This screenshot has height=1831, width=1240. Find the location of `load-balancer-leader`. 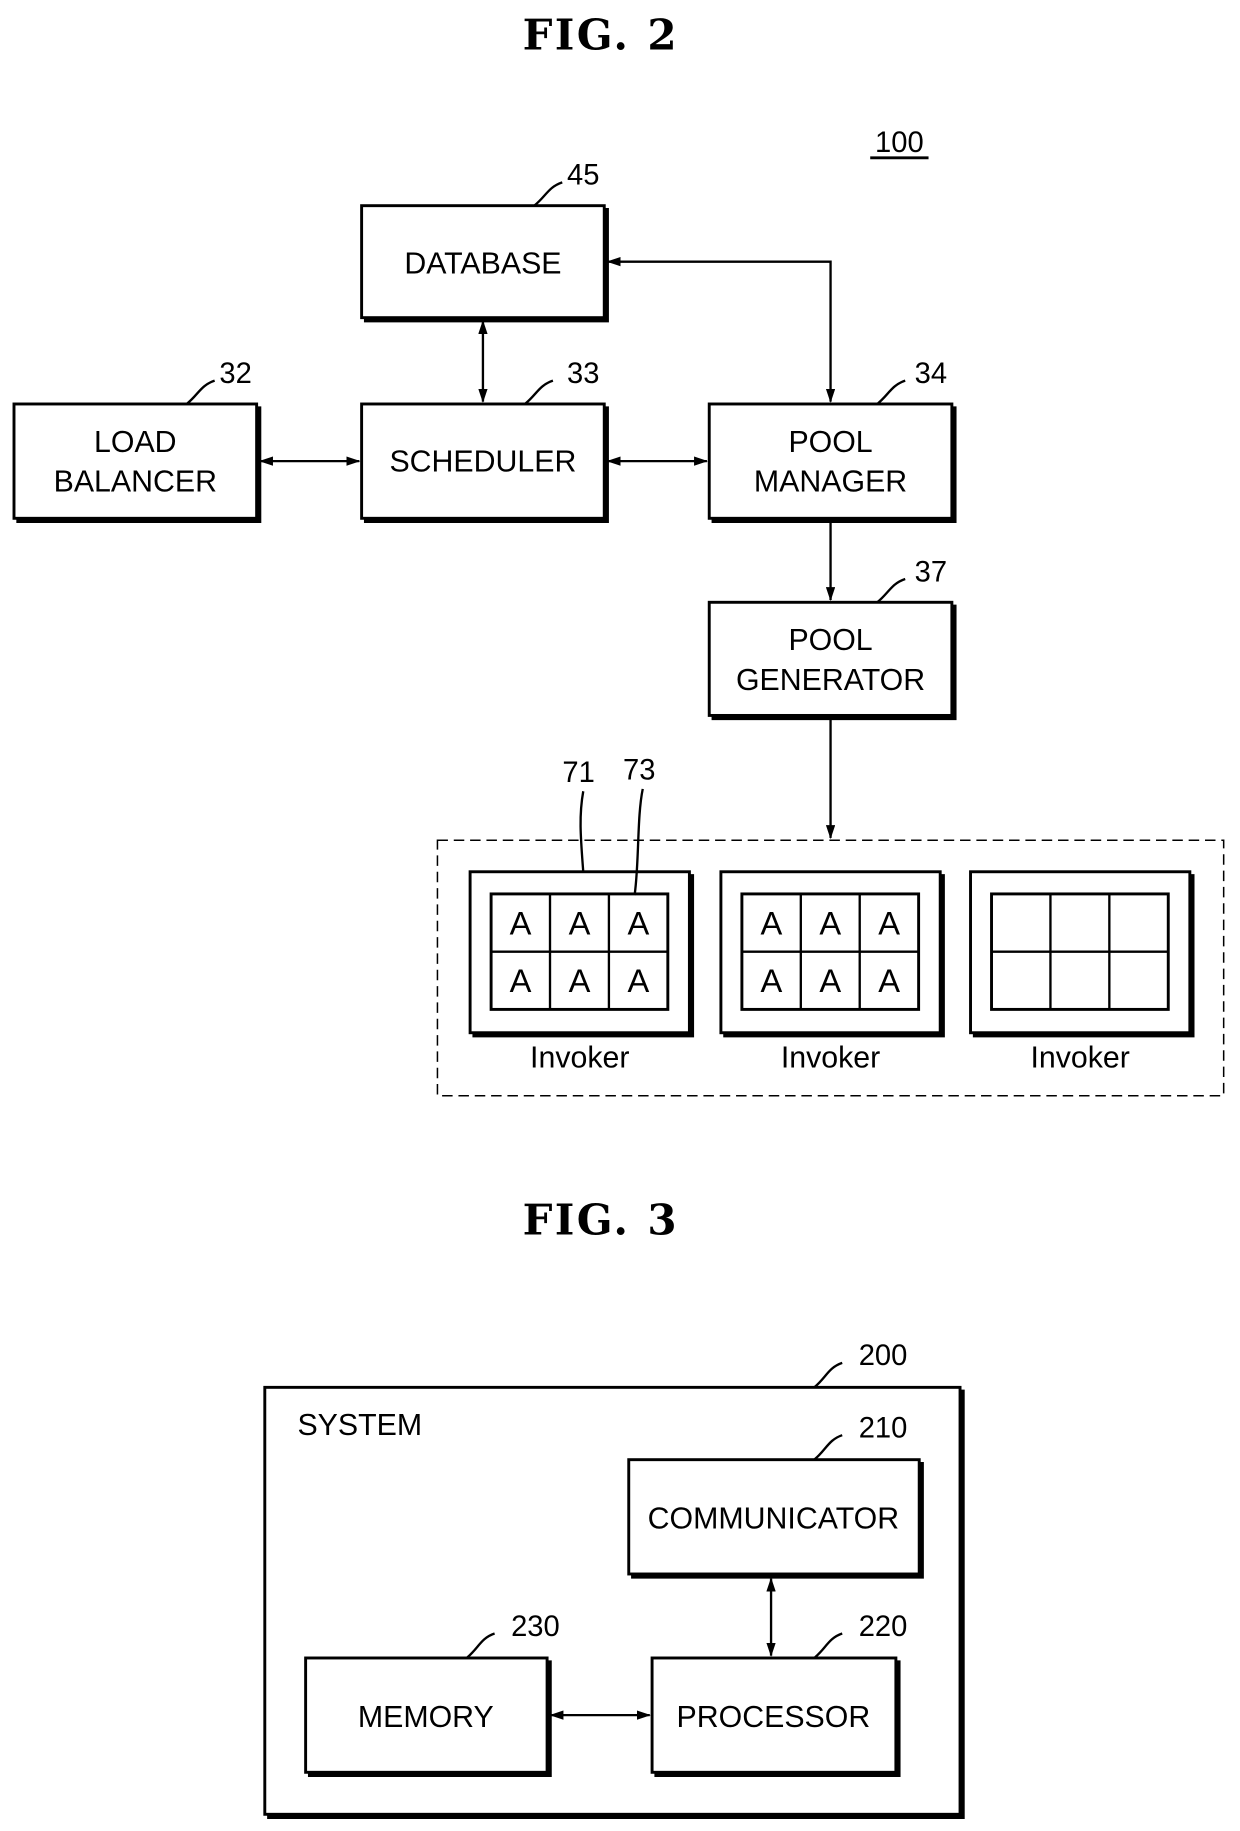

load-balancer-leader is located at coordinates (200, 392).